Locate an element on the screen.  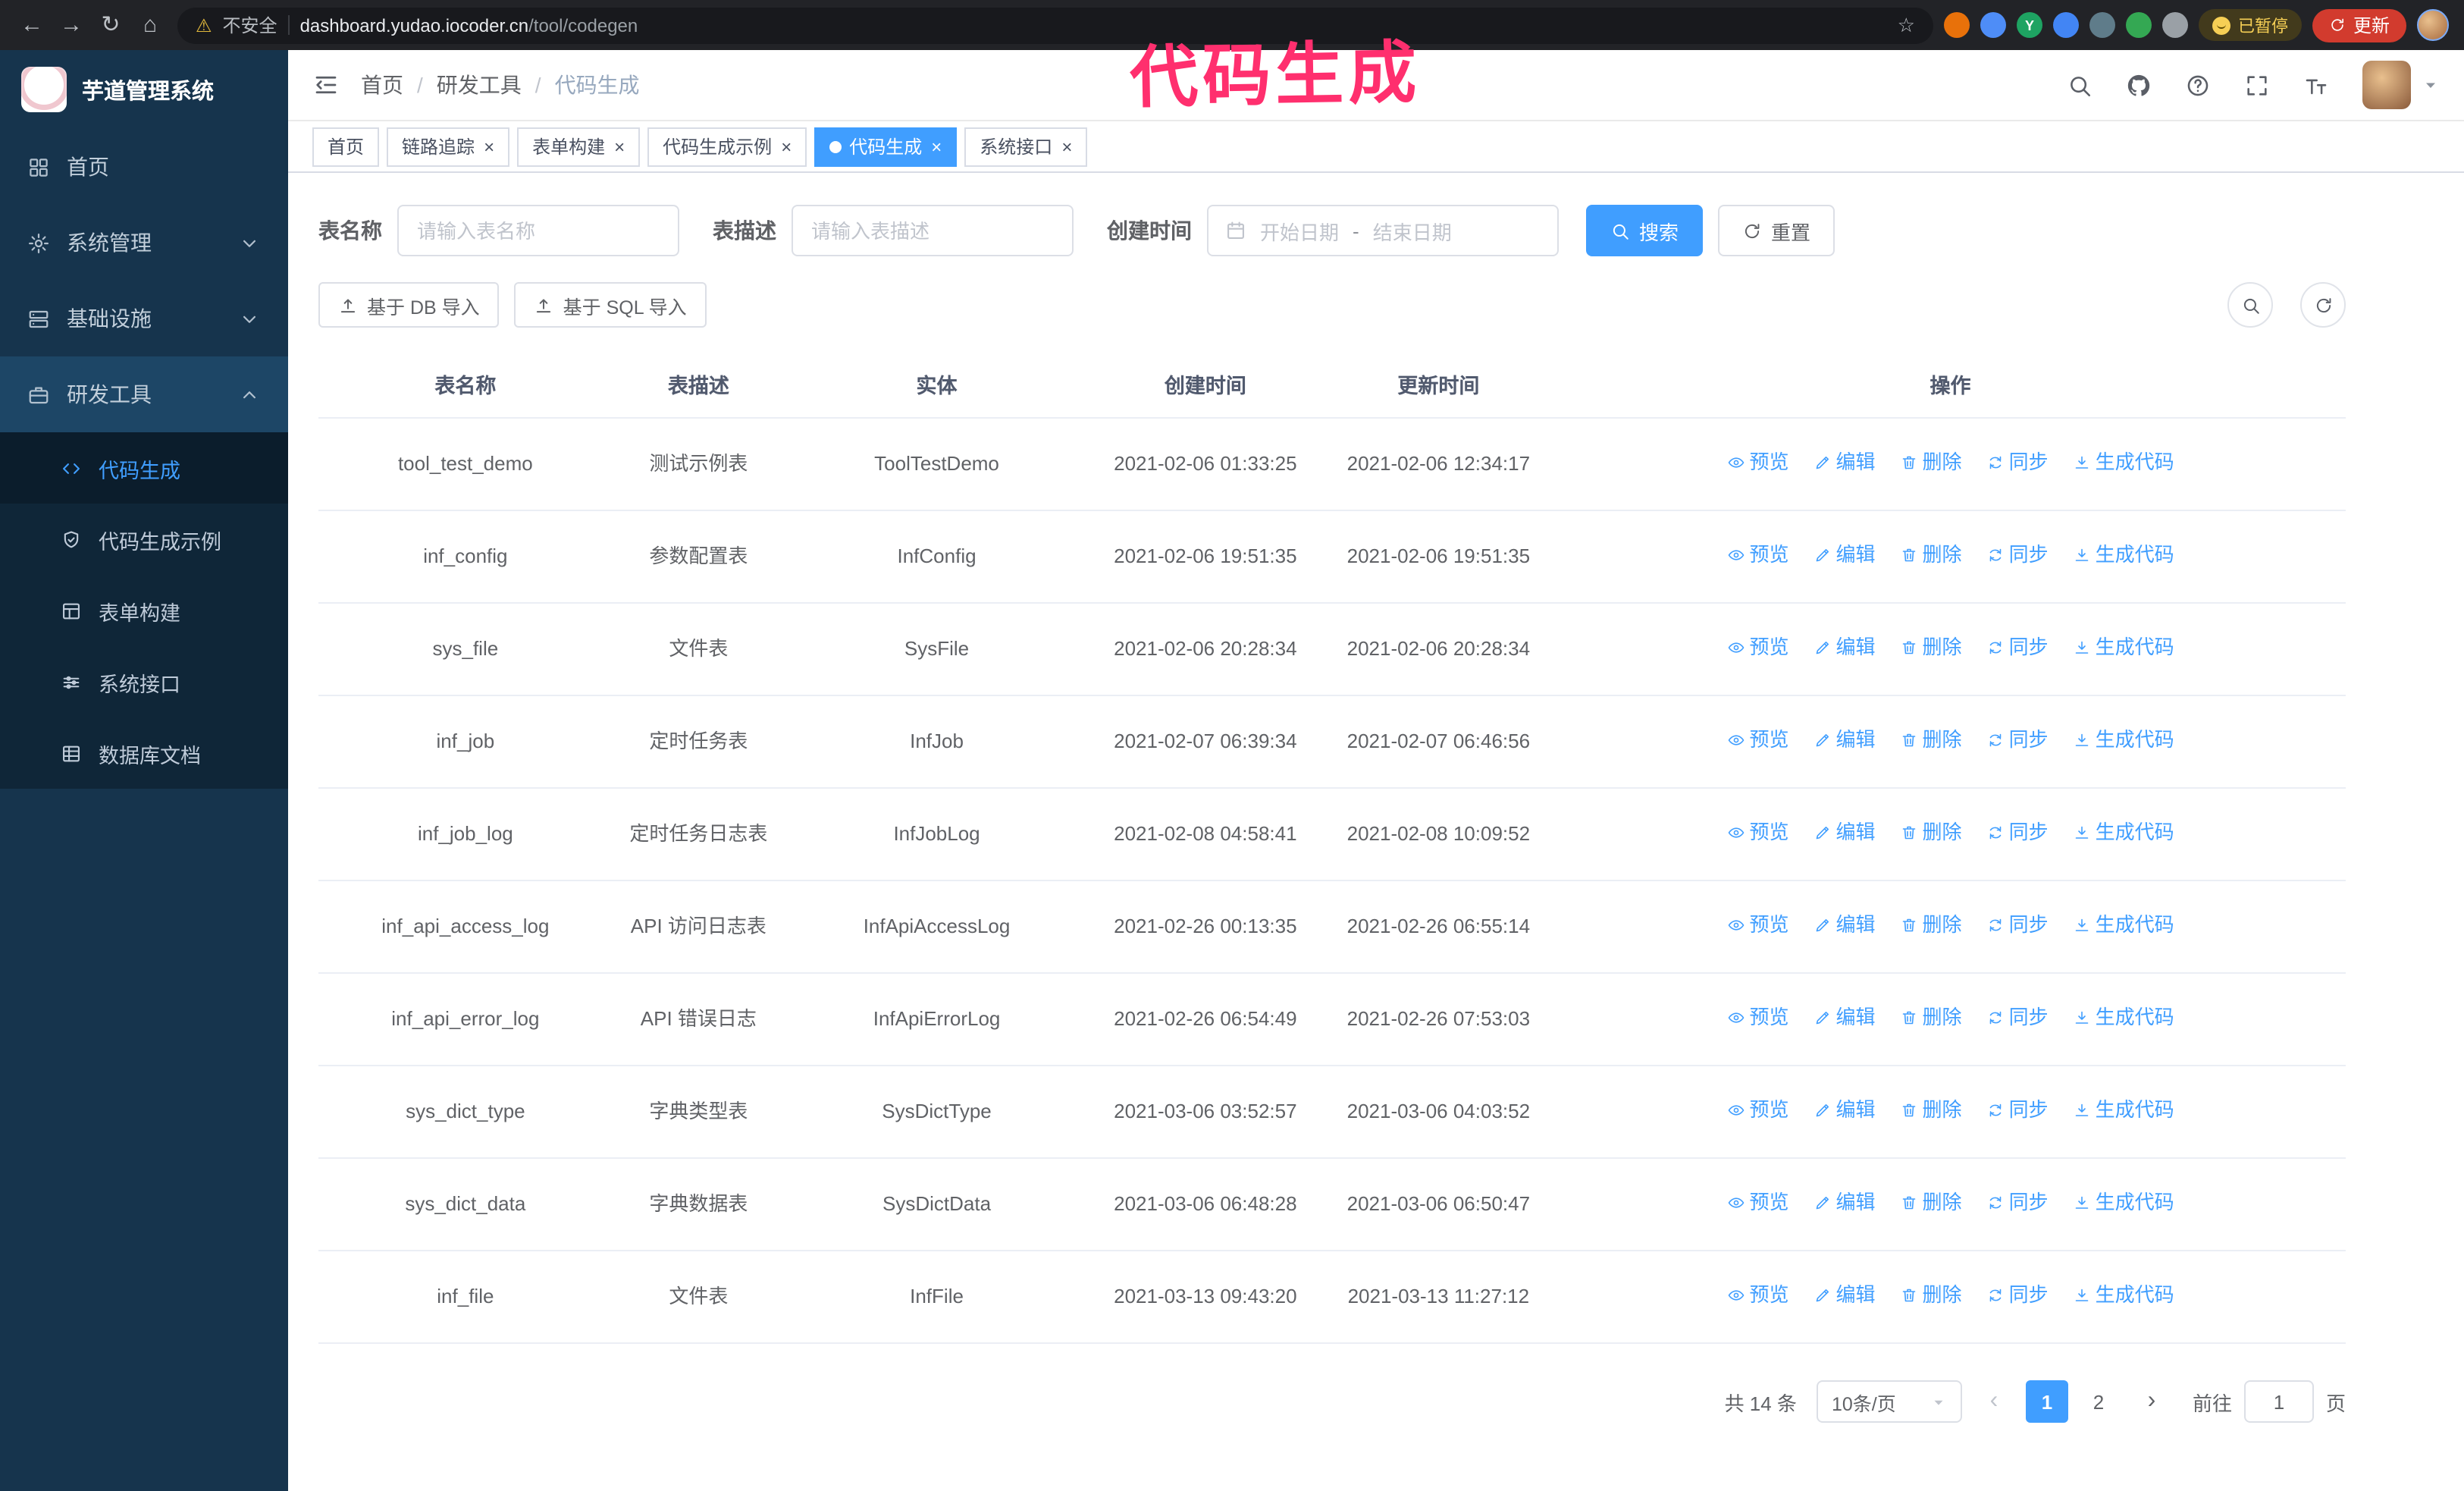
security-label: 不安全 is located at coordinates (250, 25).